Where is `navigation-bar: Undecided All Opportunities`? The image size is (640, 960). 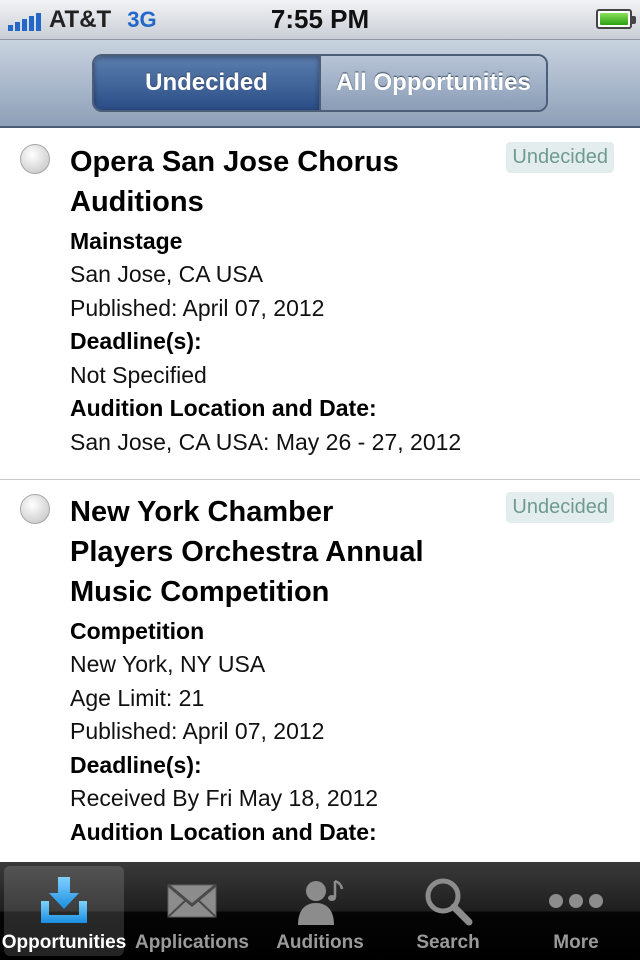 navigation-bar: Undecided All Opportunities is located at coordinates (320, 84).